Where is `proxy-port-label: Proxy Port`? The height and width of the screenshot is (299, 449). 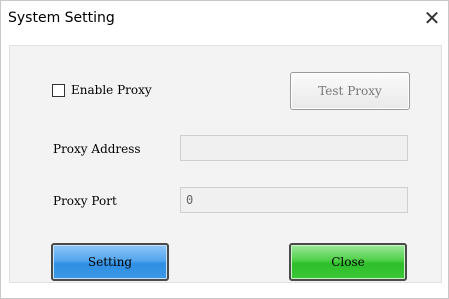
proxy-port-label: Proxy Port is located at coordinates (85, 201).